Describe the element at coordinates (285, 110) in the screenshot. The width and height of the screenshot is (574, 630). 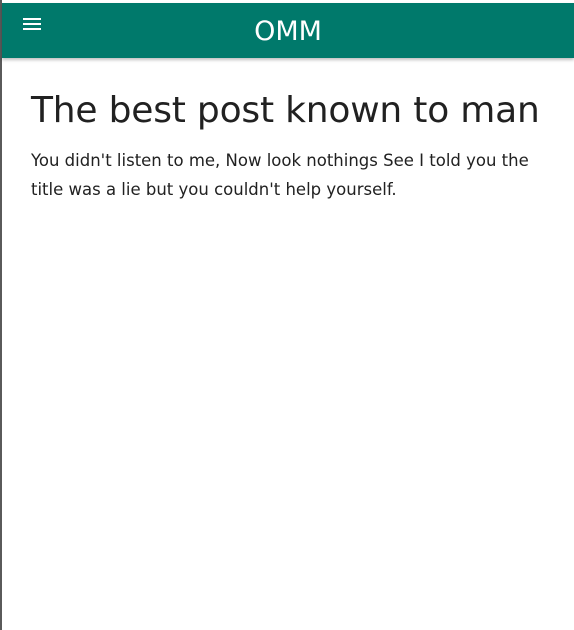
I see `post-title: The best post known to man` at that location.